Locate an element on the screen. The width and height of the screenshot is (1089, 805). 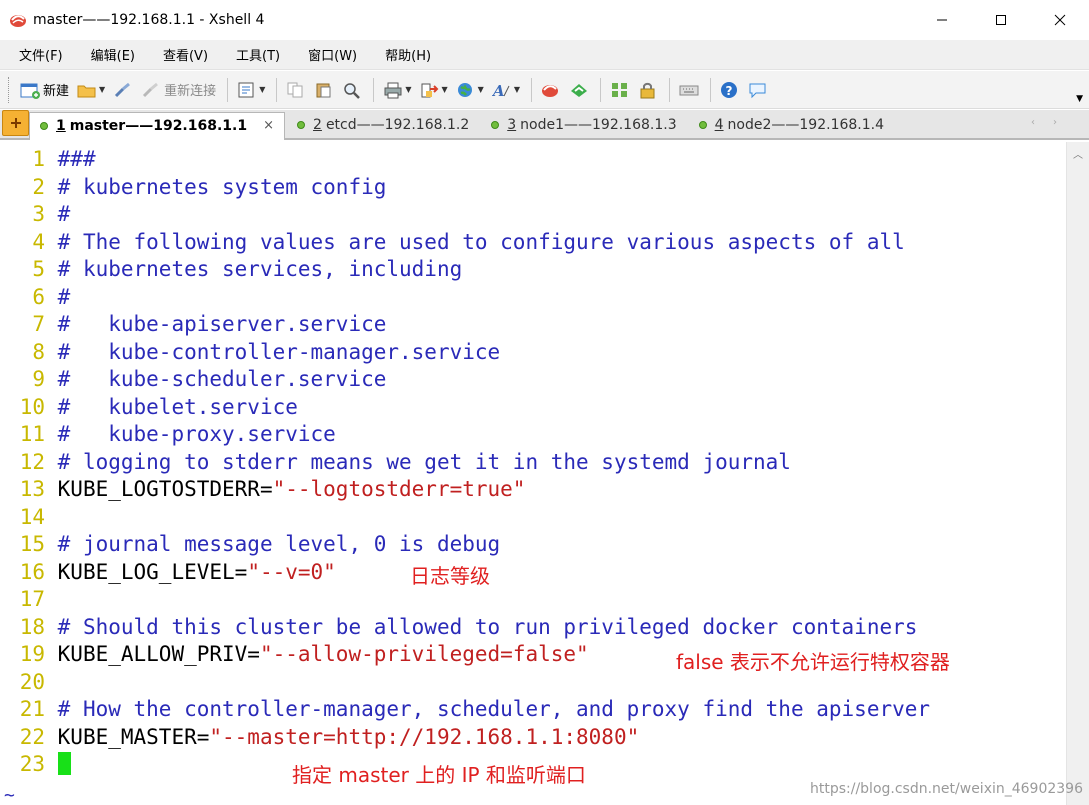
open-button: ▼ is located at coordinates (91, 90).